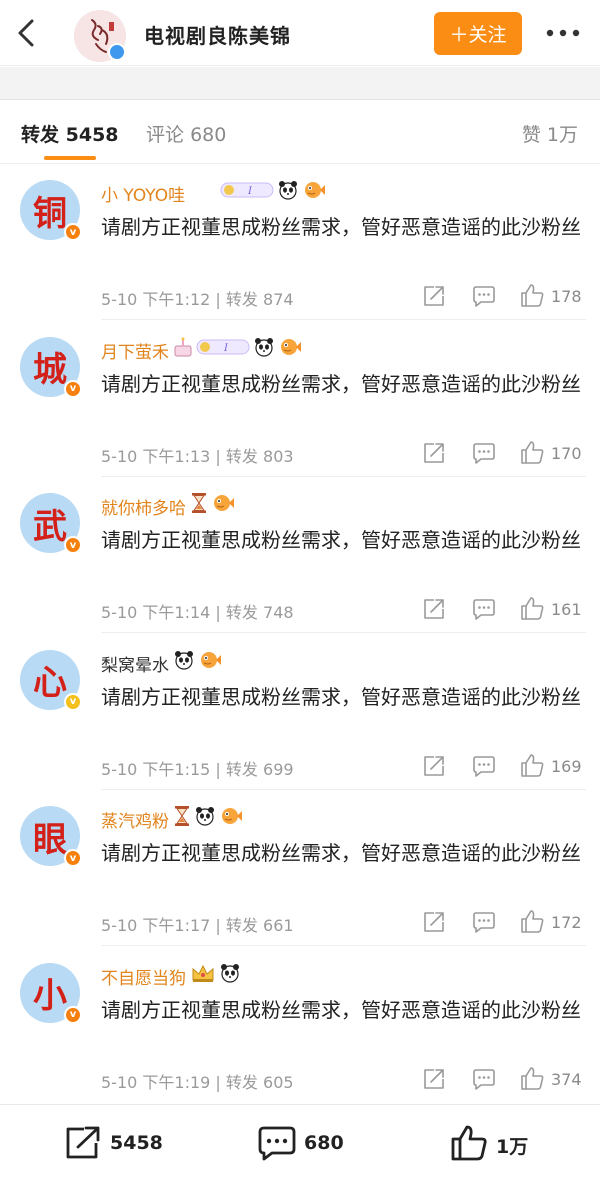  What do you see at coordinates (143, 506) in the screenshot?
I see `username: 就你柿多哈` at bounding box center [143, 506].